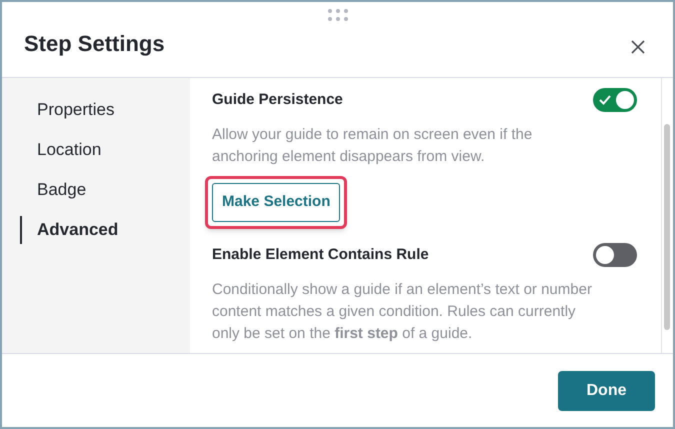 This screenshot has width=675, height=429. I want to click on setting-title: Enable Element Contains Rule, so click(320, 254).